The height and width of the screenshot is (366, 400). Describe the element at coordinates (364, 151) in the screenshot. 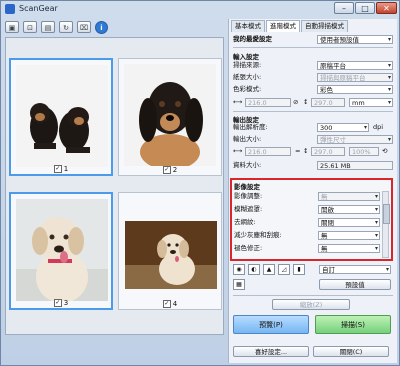

I see `scale-field: 100%` at that location.